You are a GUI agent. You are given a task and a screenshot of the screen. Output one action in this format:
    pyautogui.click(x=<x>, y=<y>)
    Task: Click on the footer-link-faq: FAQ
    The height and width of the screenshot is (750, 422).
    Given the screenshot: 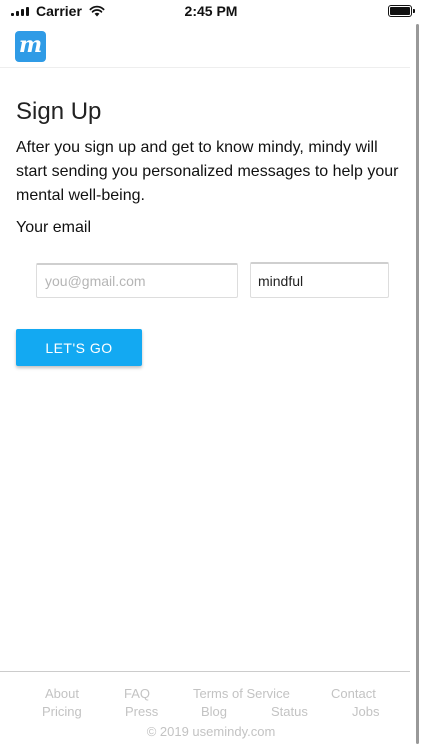 What is the action you would take?
    pyautogui.click(x=137, y=693)
    